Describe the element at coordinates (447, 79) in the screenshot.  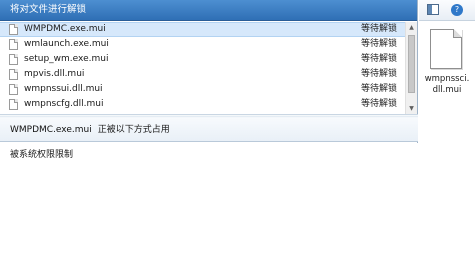
I see `preview-caption-line: wmpnssci.` at that location.